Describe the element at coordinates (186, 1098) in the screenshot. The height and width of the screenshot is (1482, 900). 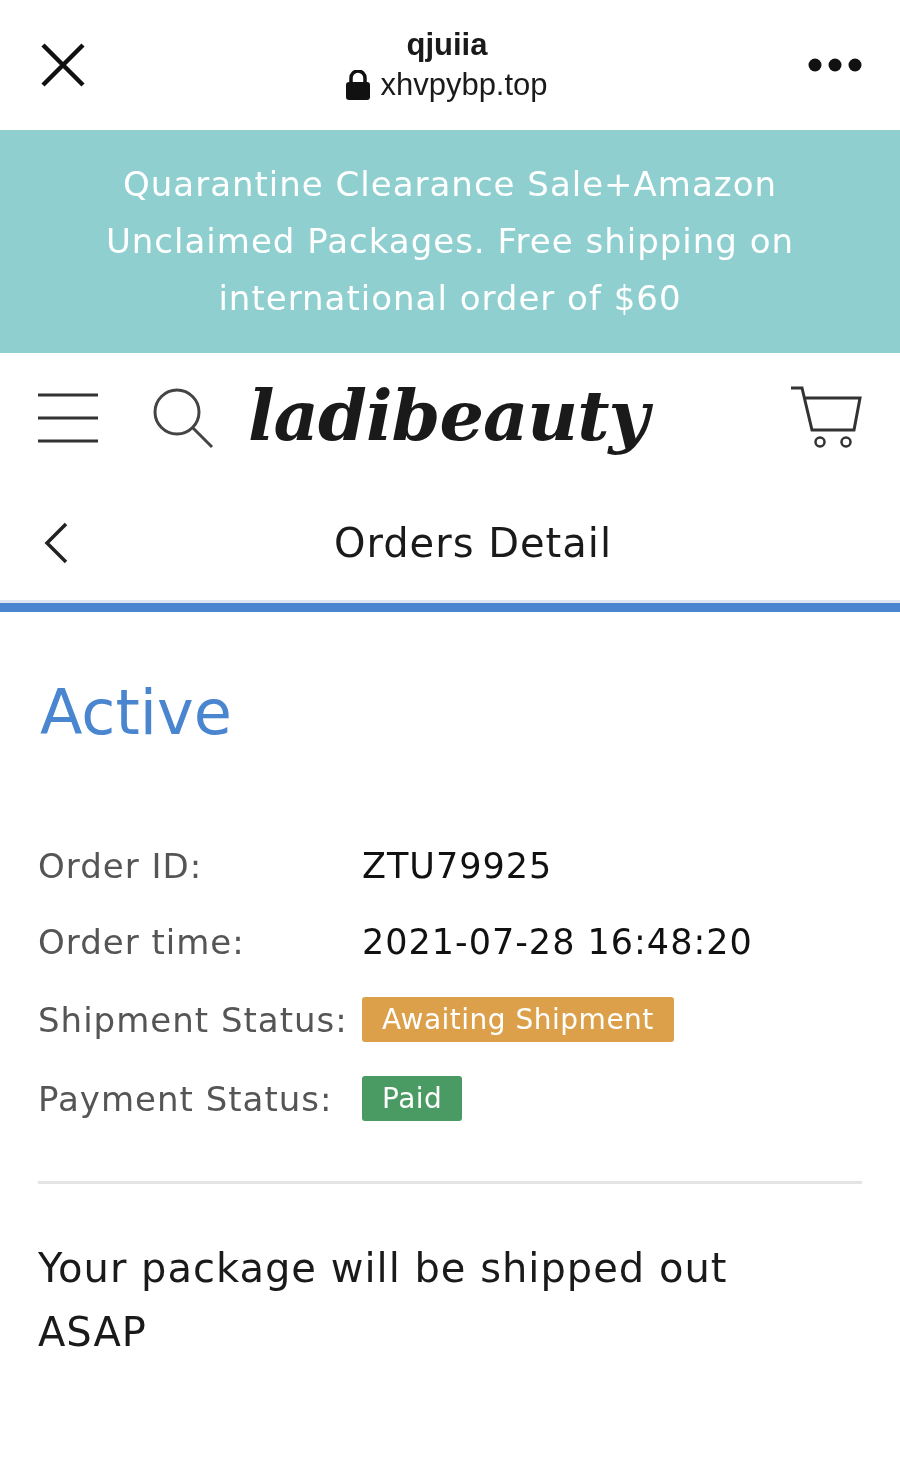
I see `field-label: Payment Status:` at that location.